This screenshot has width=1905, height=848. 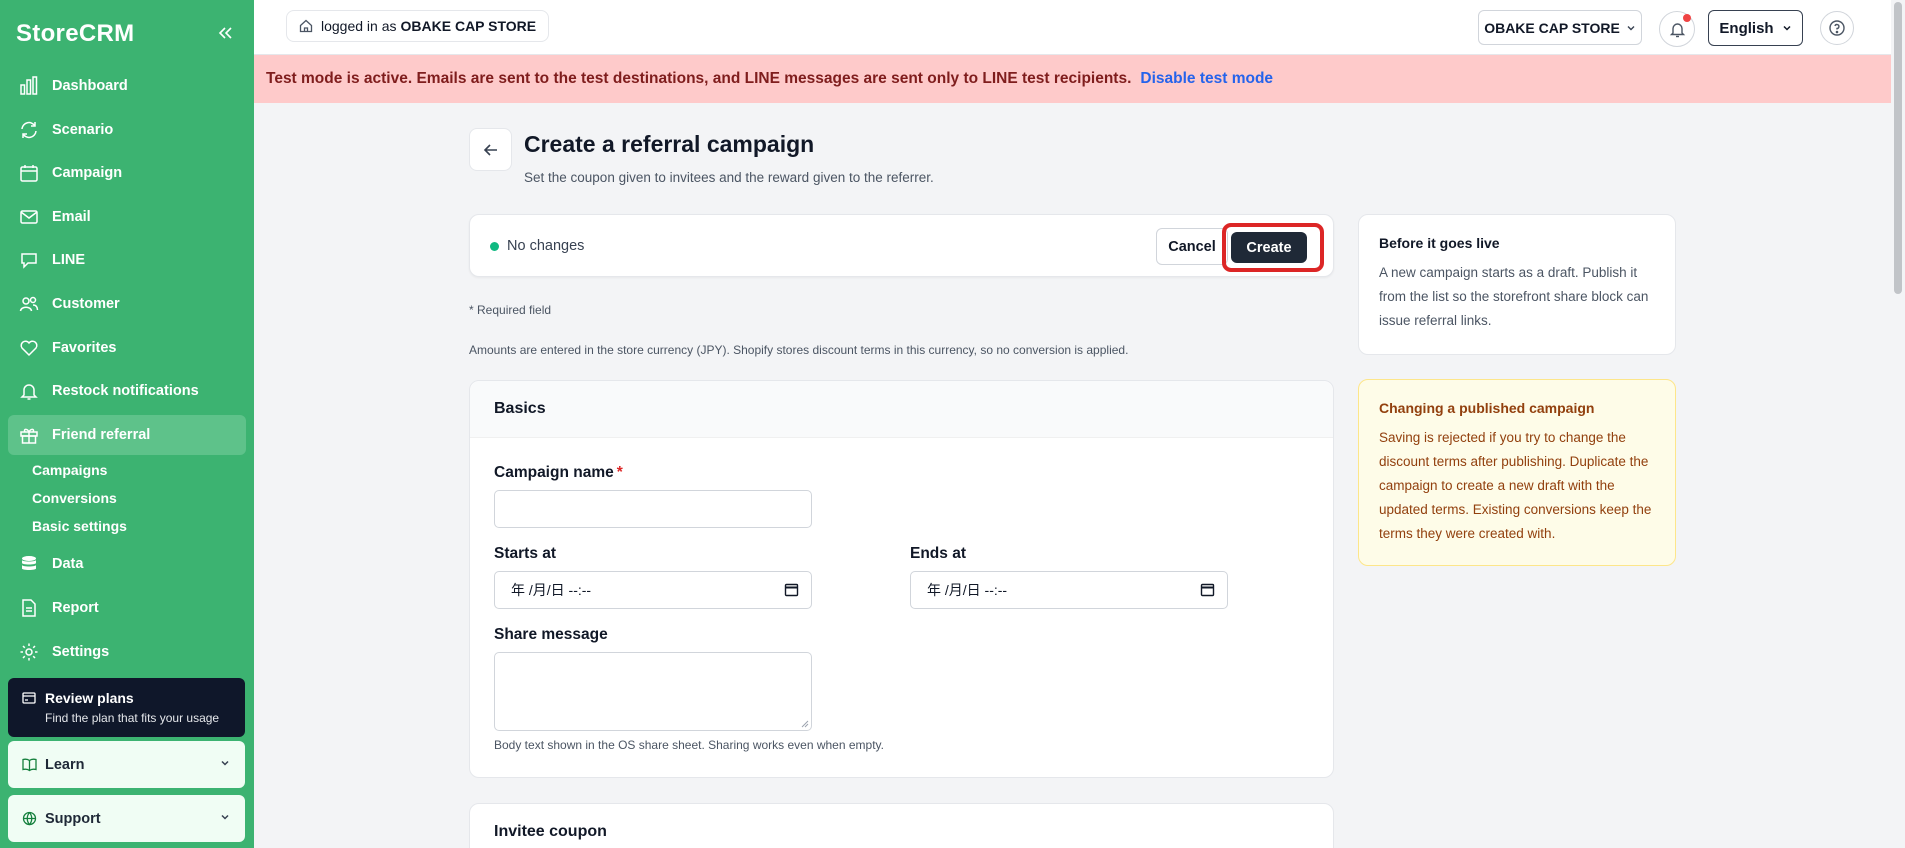 I want to click on sidebar-item-report: Report, so click(x=127, y=608).